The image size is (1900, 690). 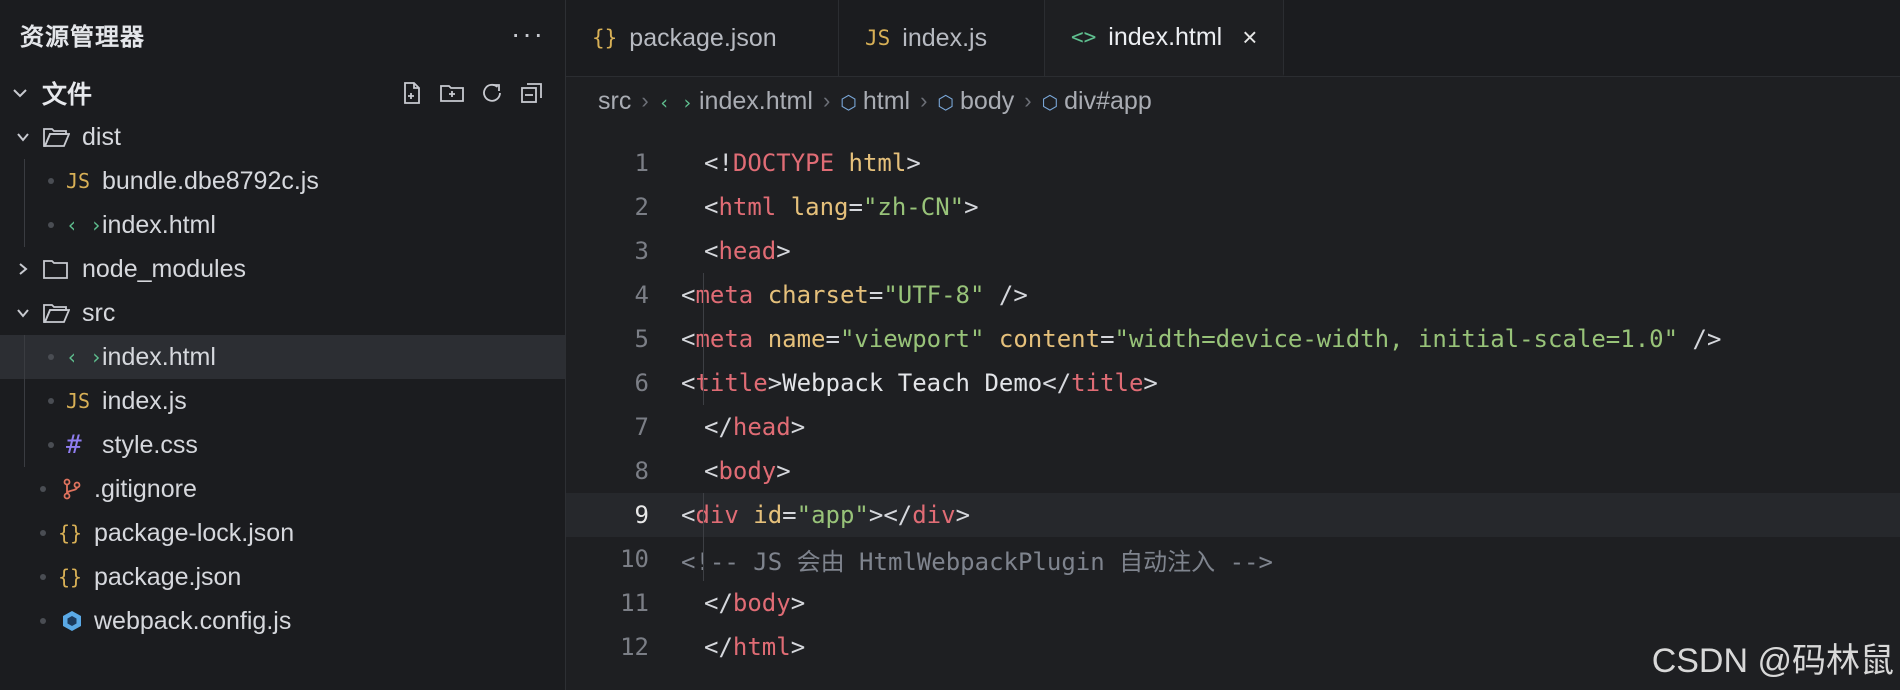 What do you see at coordinates (975, 101) in the screenshot?
I see `breadcrumb-body: ⬡ body` at bounding box center [975, 101].